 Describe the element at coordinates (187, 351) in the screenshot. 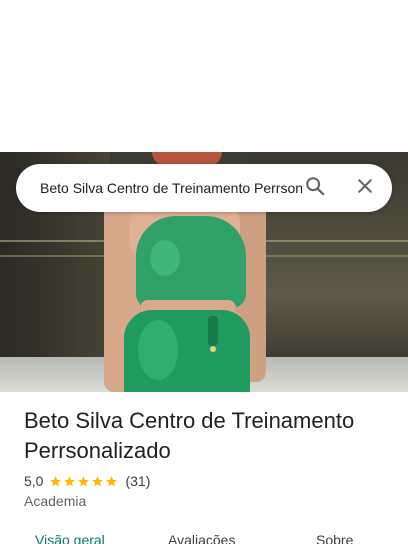

I see `photo-pants` at that location.